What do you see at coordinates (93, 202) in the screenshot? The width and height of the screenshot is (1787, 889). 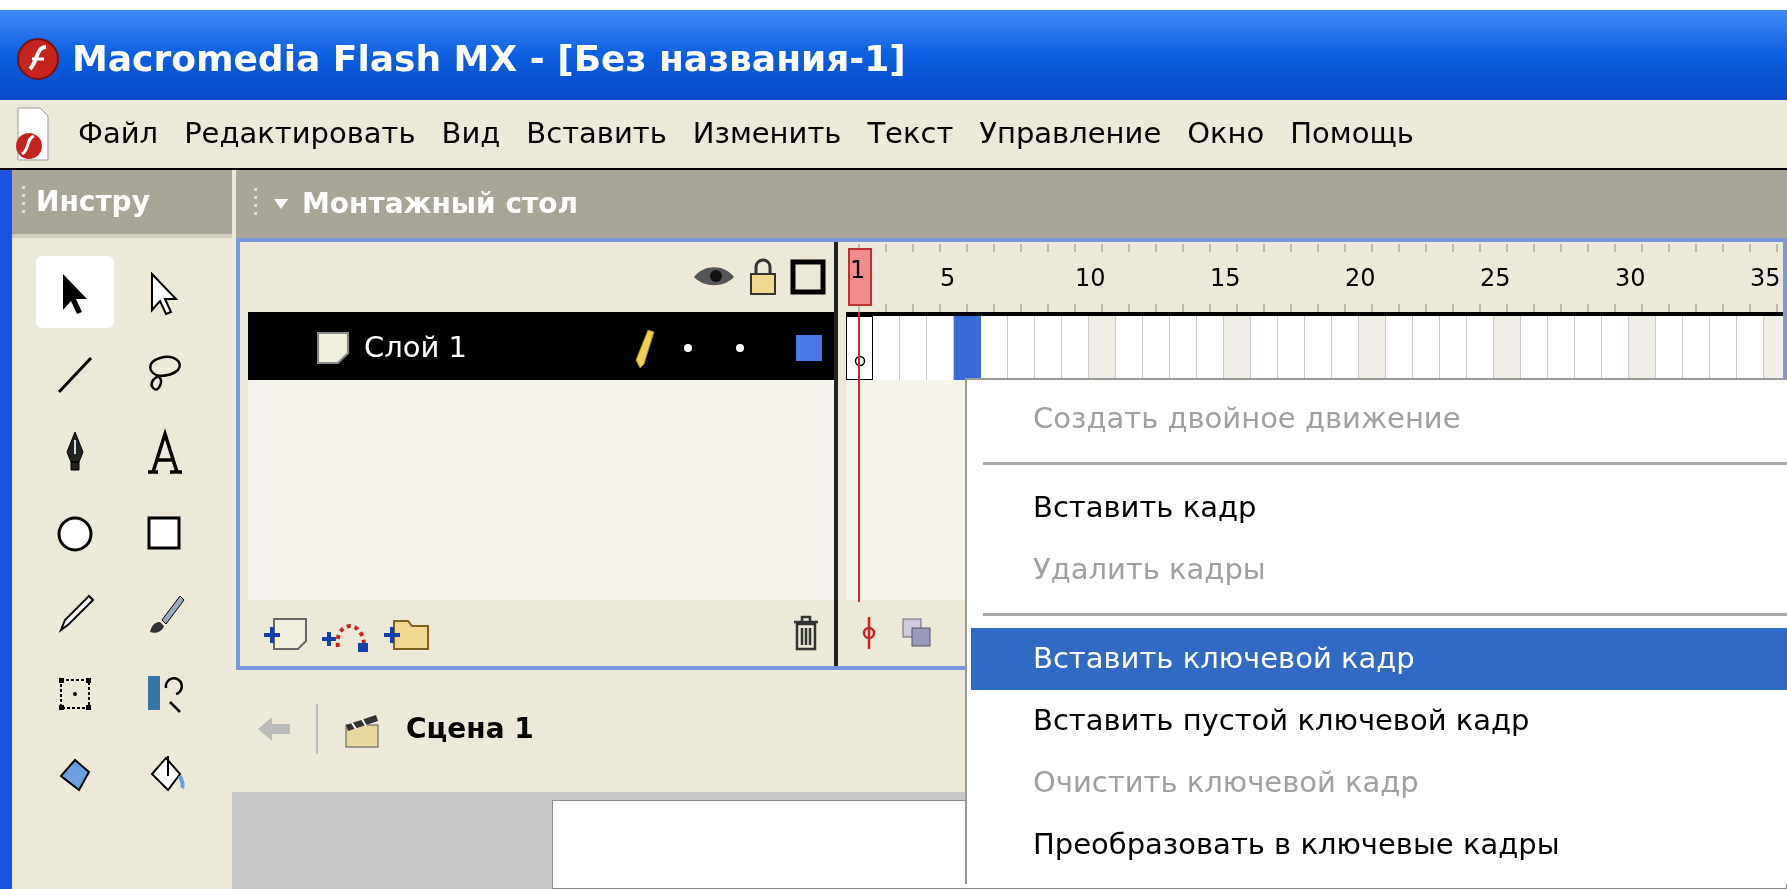 I see `panel-title: Инстру` at bounding box center [93, 202].